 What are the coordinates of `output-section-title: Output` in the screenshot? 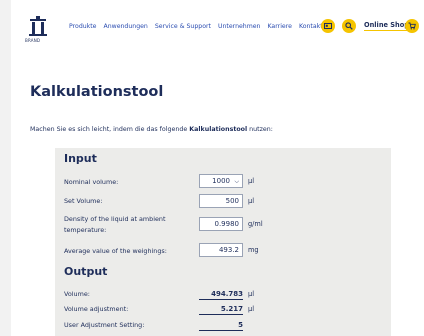 It's located at (86, 271).